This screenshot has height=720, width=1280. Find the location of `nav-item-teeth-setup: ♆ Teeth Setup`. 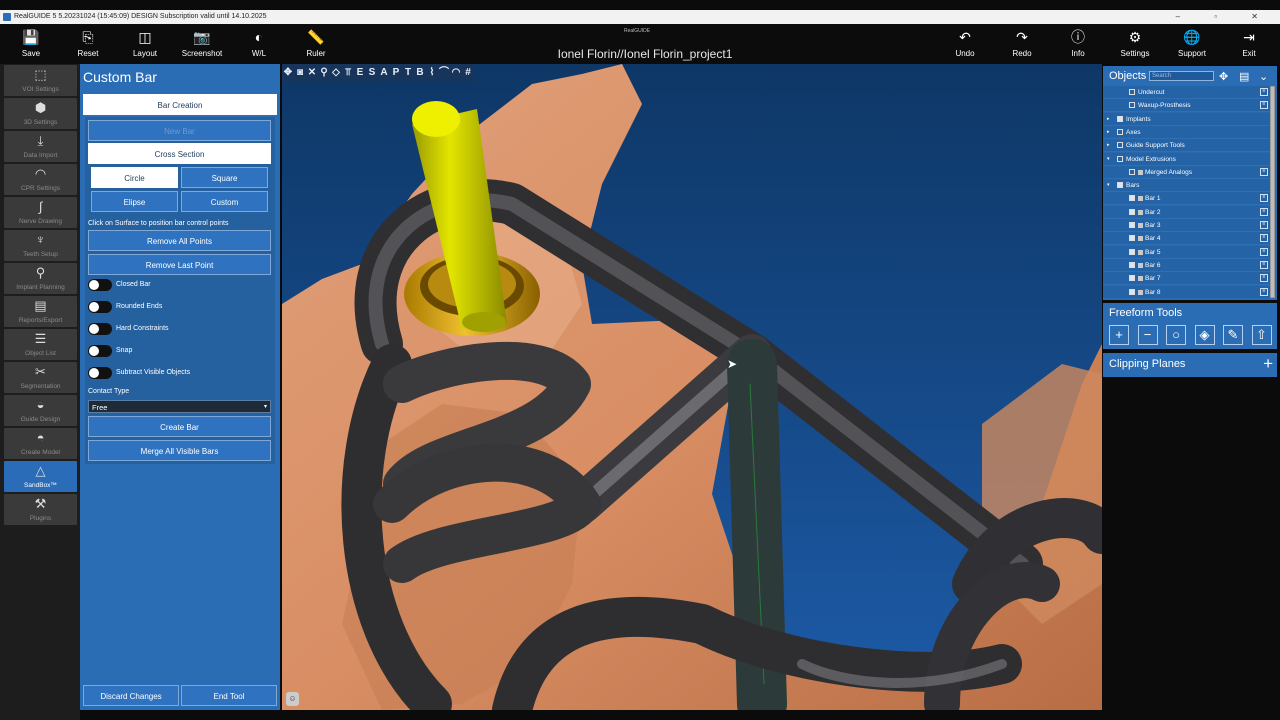

nav-item-teeth-setup: ♆ Teeth Setup is located at coordinates (40, 245).